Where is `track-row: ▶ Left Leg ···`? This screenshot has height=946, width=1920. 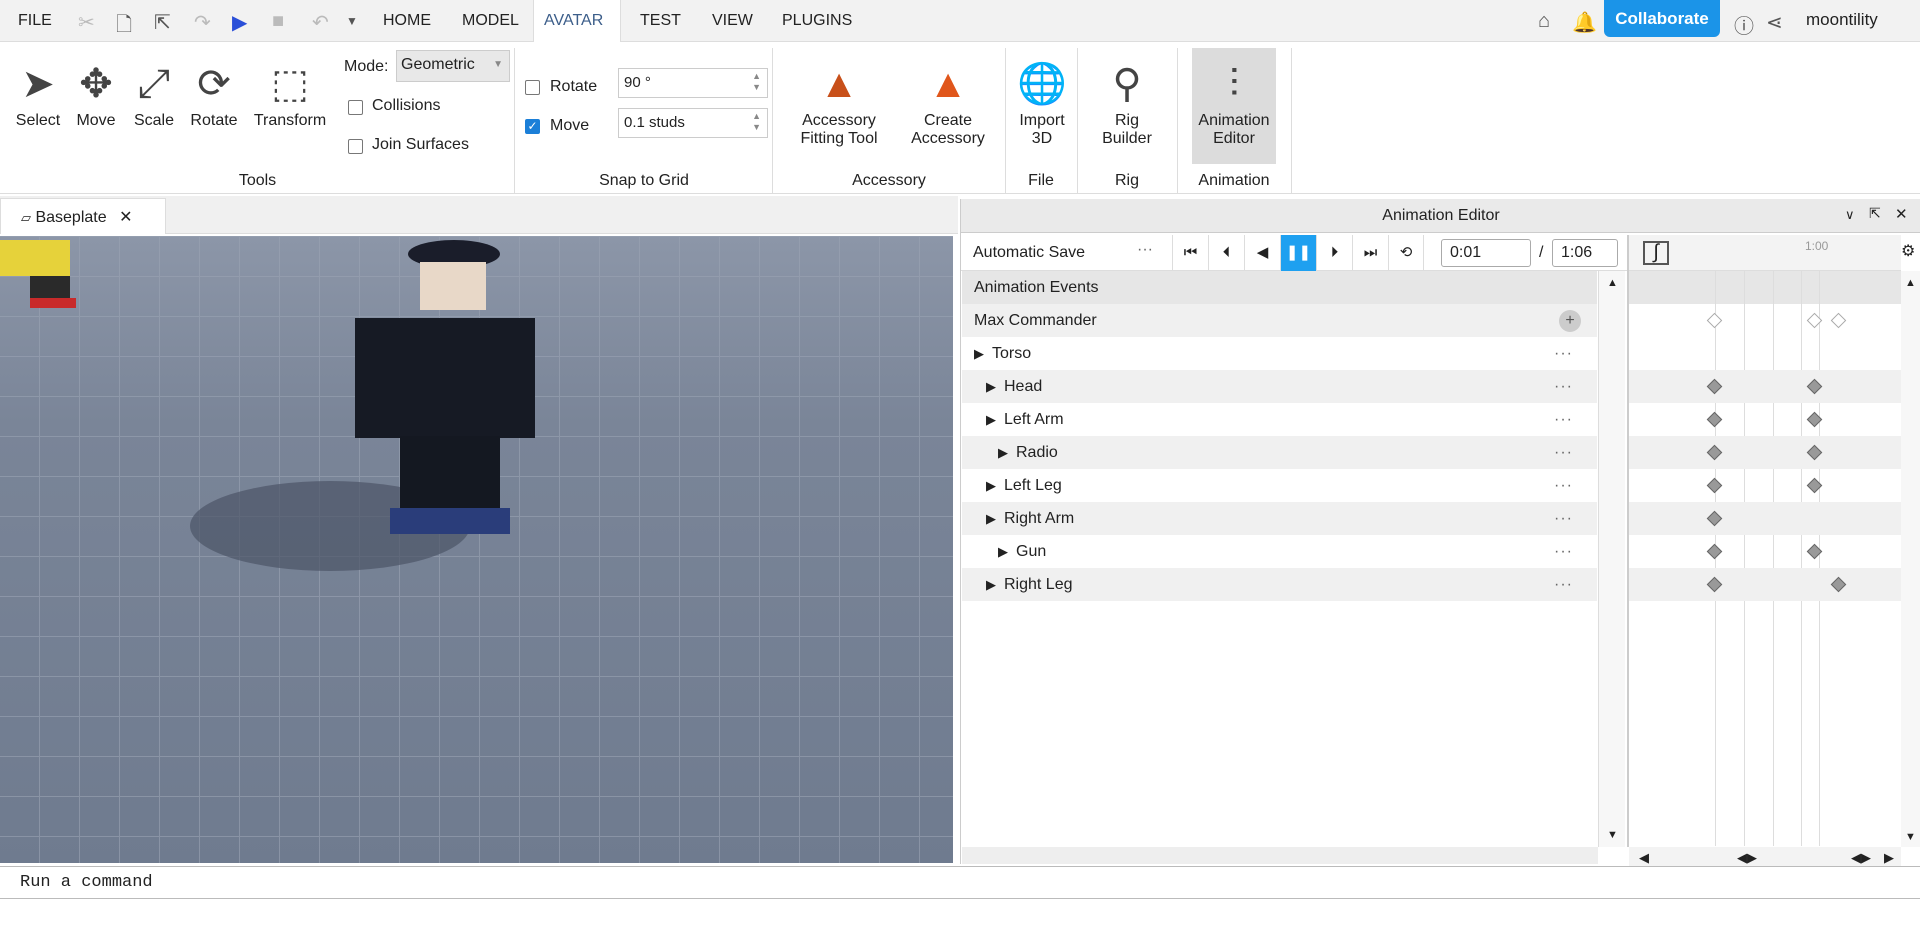
track-row: ▶ Left Leg ··· is located at coordinates (1279, 485).